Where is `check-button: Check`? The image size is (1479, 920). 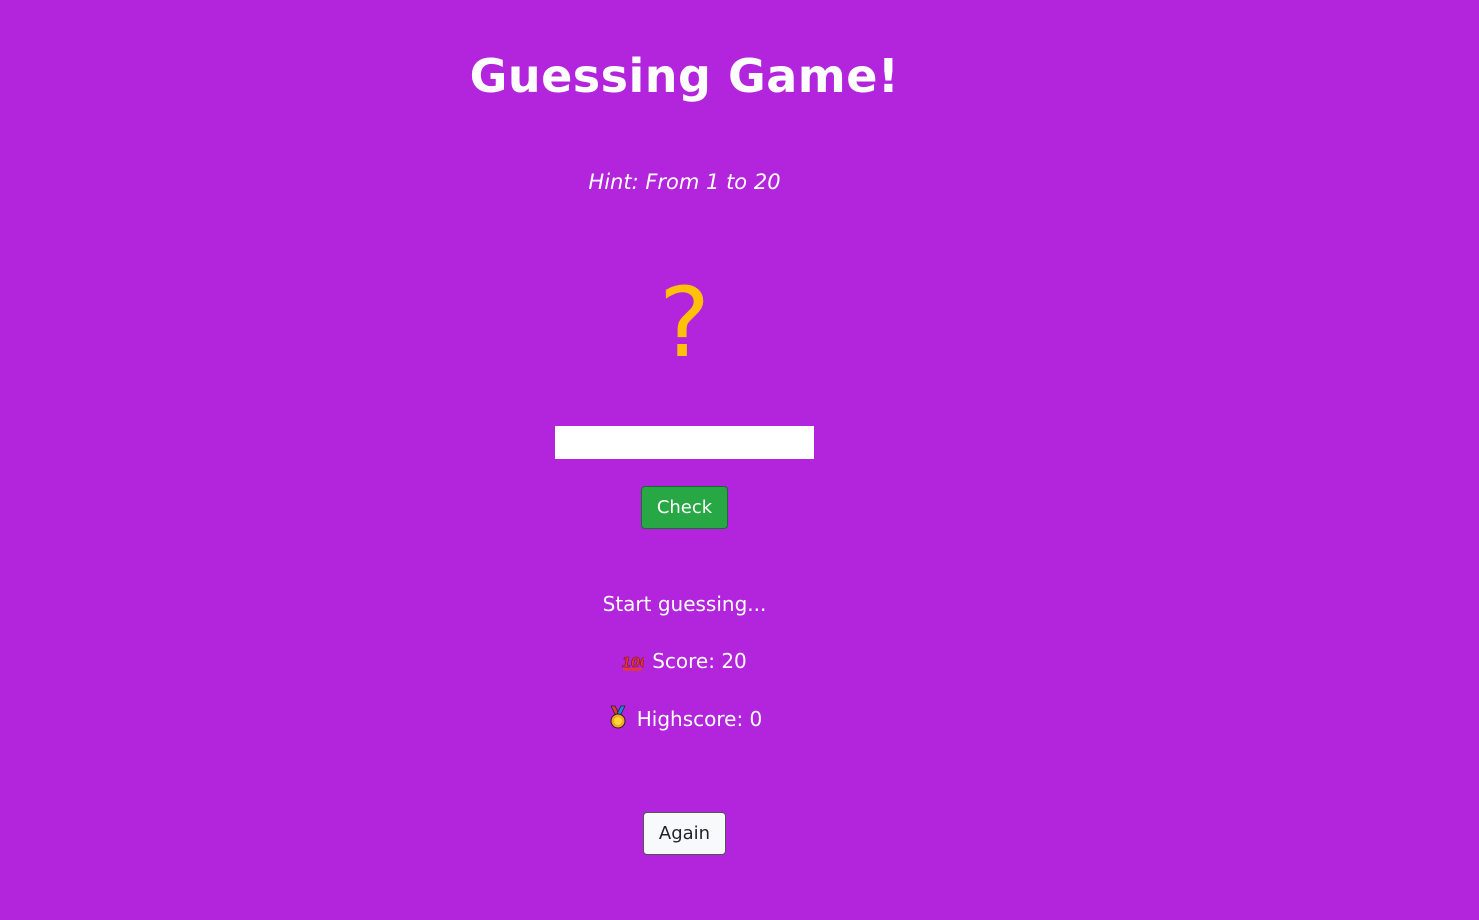 check-button: Check is located at coordinates (684, 507).